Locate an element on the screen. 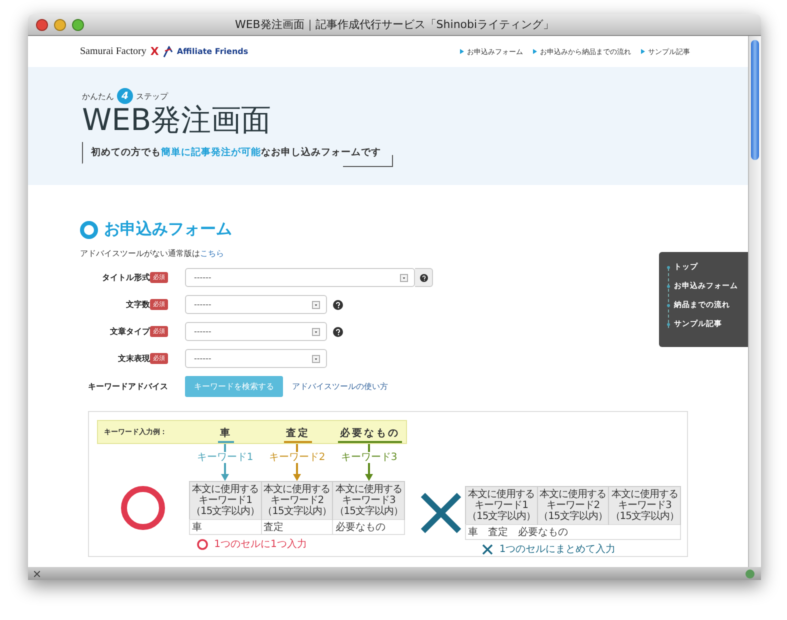 This screenshot has height=620, width=787. table-cell: 査定 is located at coordinates (297, 527).